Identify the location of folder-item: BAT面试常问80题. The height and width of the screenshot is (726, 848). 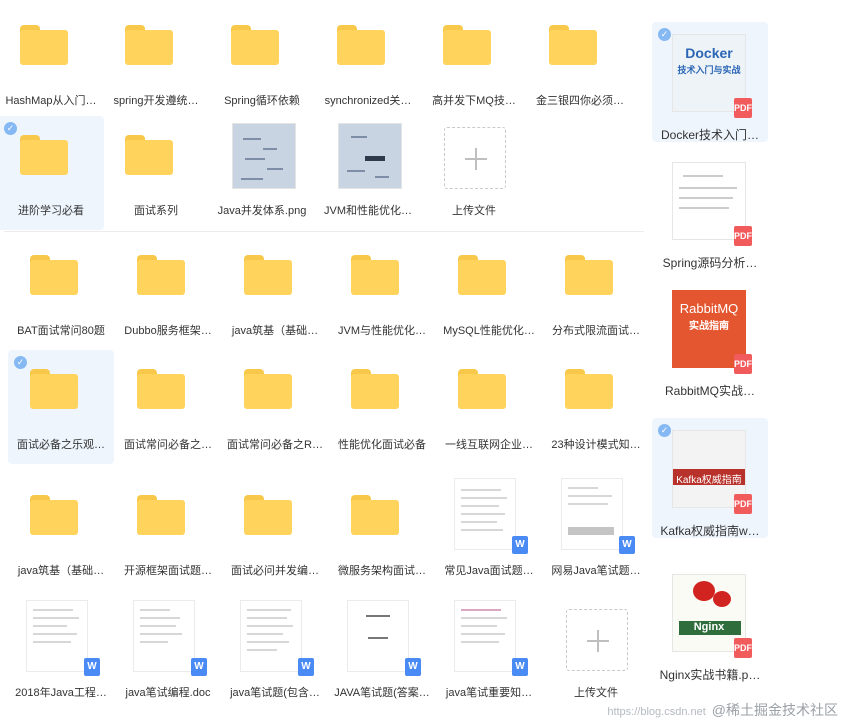
(61, 293).